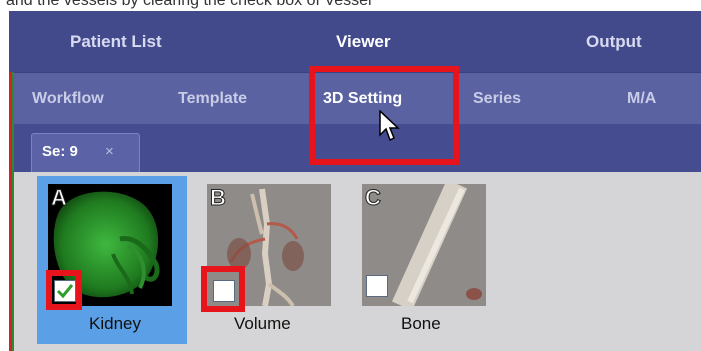 The image size is (701, 351). What do you see at coordinates (212, 99) in the screenshot?
I see `tab-template: Template` at bounding box center [212, 99].